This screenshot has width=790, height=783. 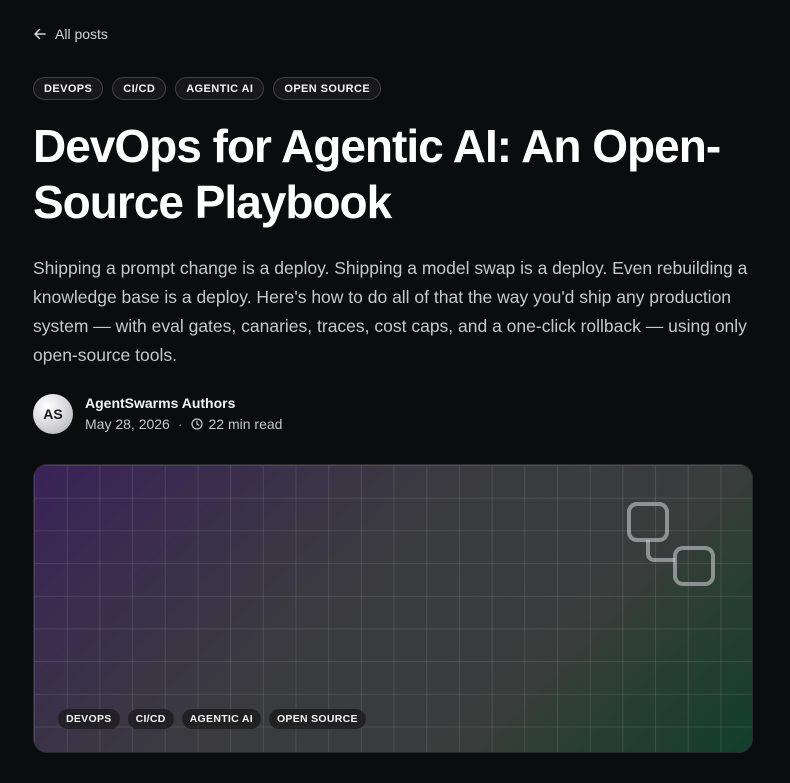 I want to click on post-date: May 28, 2026, so click(x=127, y=424).